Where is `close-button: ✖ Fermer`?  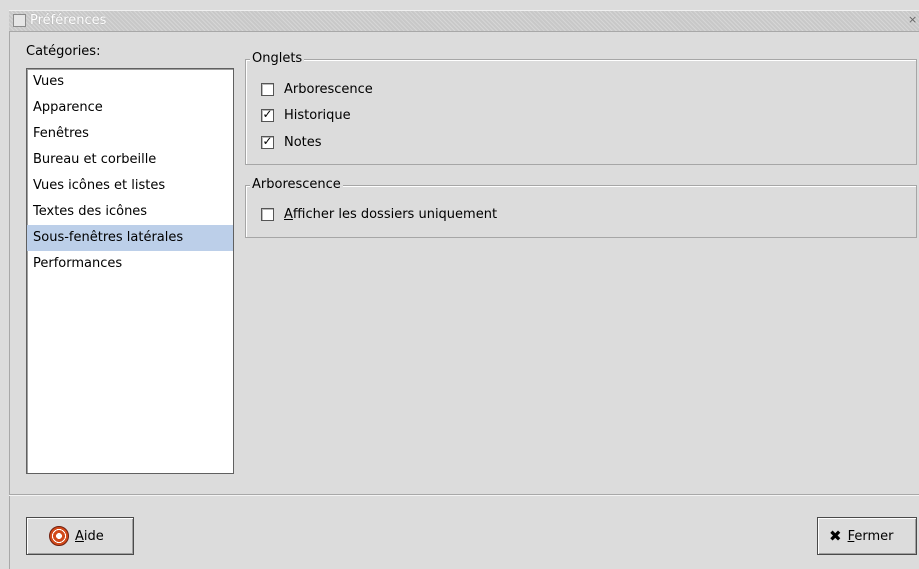 close-button: ✖ Fermer is located at coordinates (867, 536).